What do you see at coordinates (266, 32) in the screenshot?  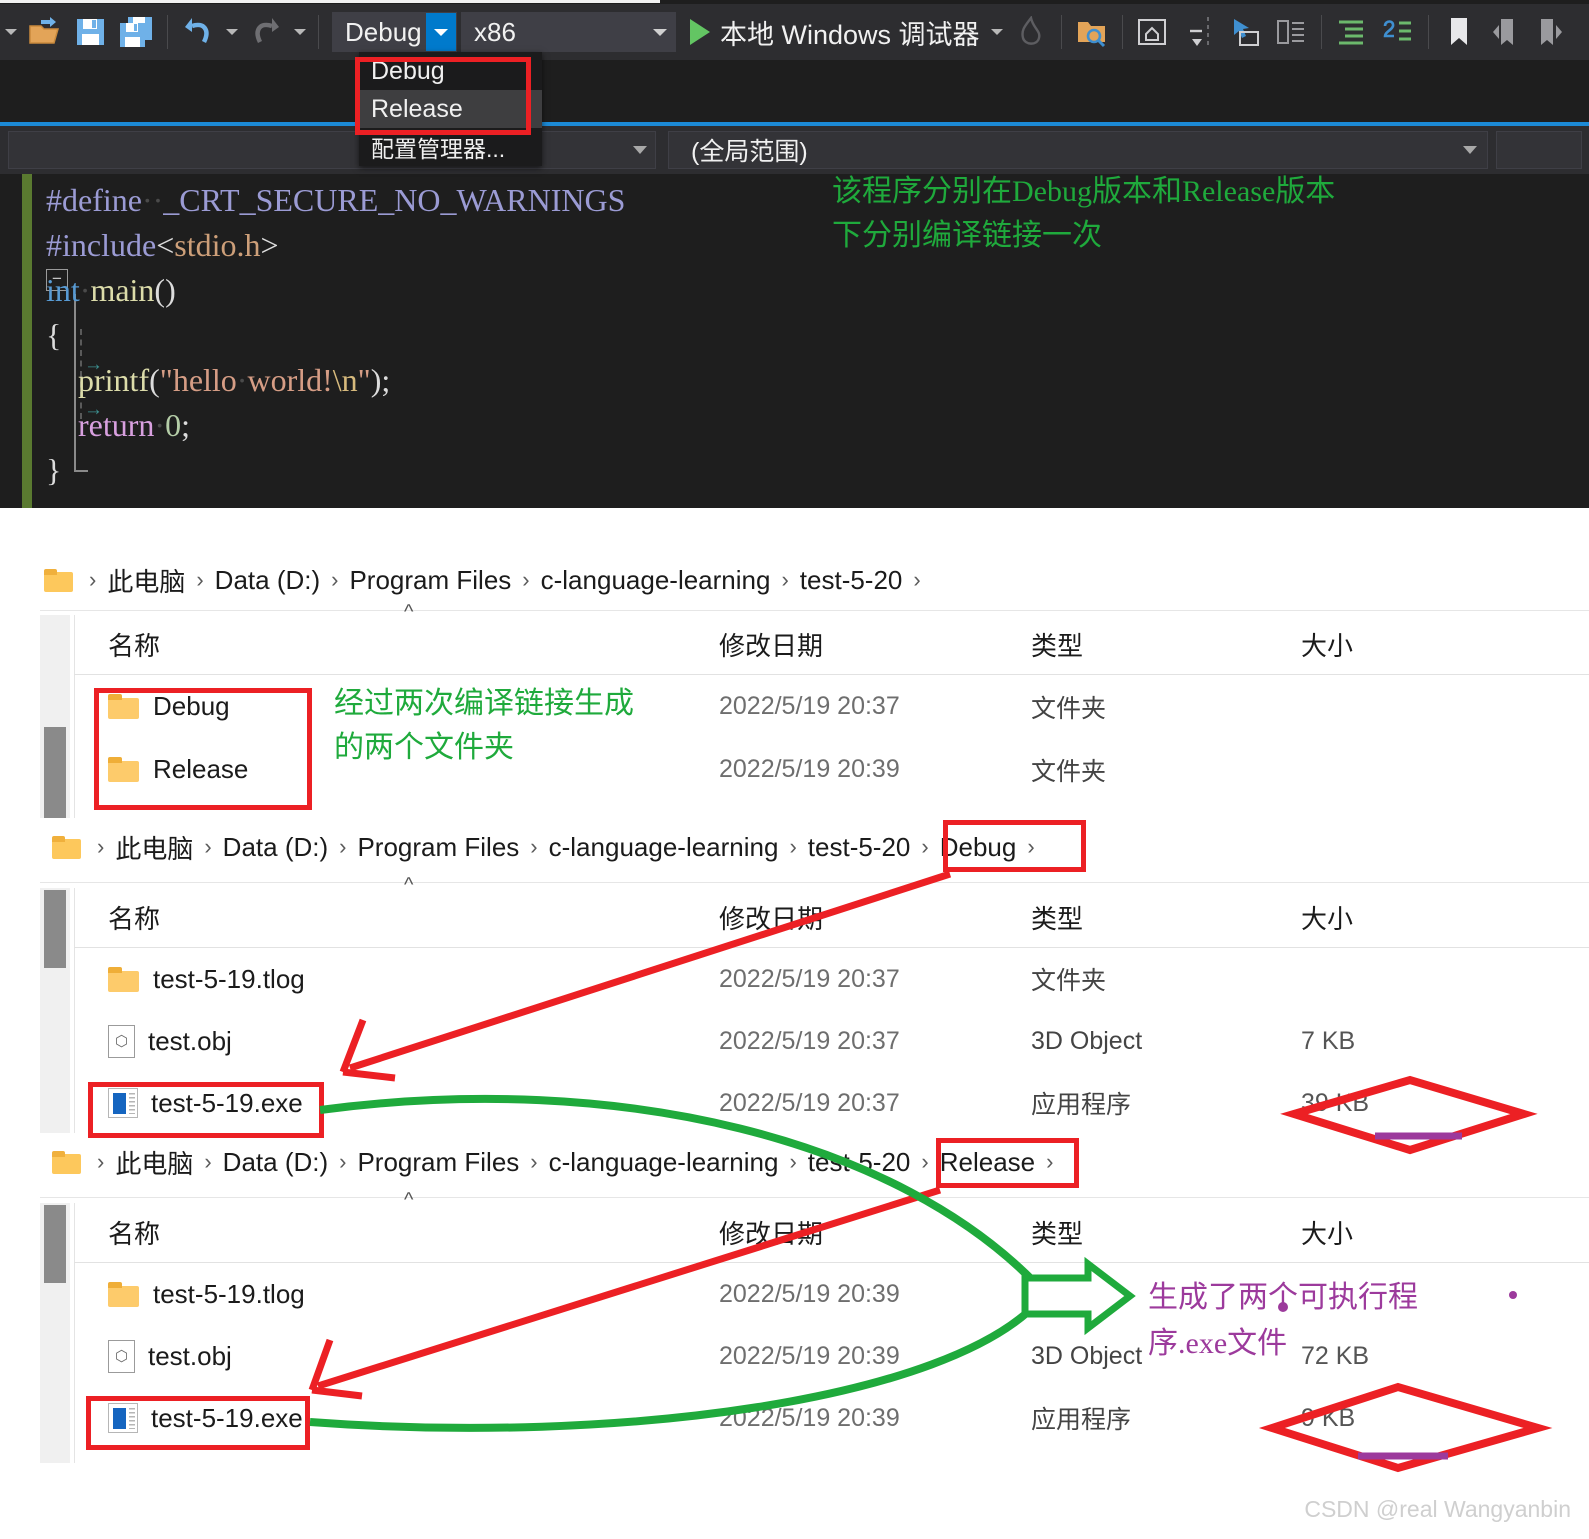 I see `redo-icon` at bounding box center [266, 32].